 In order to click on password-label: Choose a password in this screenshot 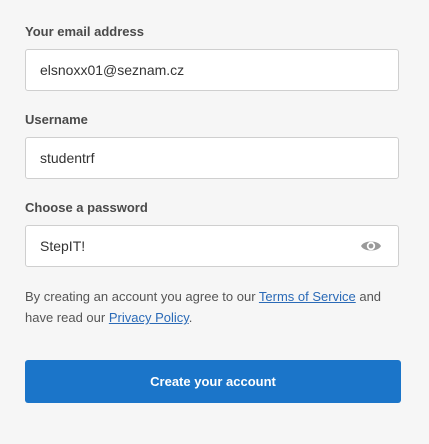, I will do `click(86, 207)`.